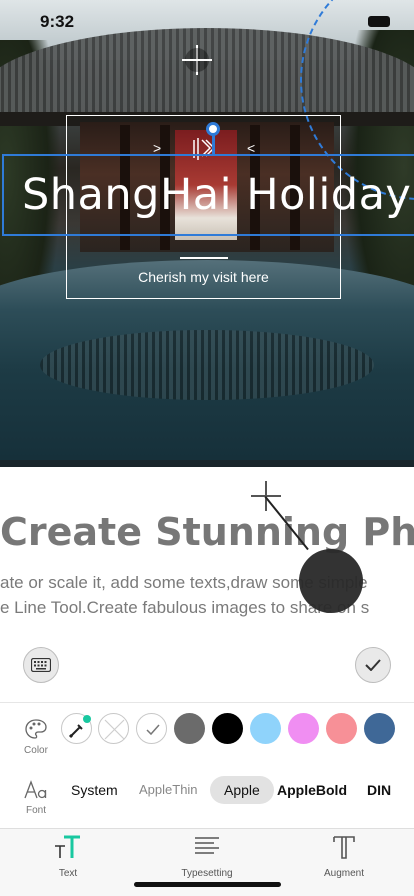 The height and width of the screenshot is (896, 414). What do you see at coordinates (197, 60) in the screenshot?
I see `crosshair-icon` at bounding box center [197, 60].